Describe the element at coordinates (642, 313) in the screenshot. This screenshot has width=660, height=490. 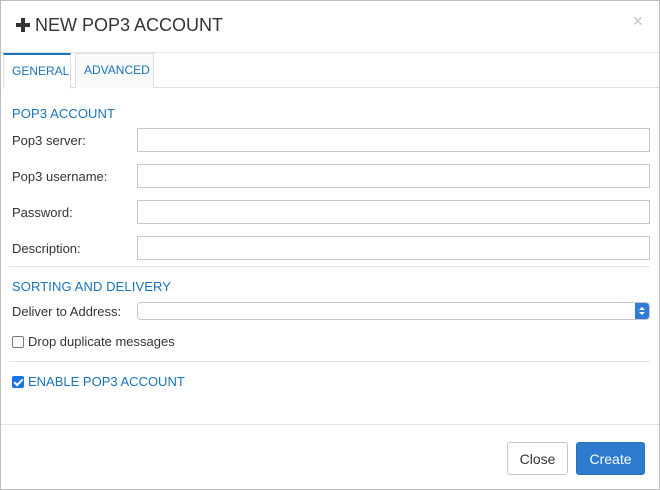
I see `arrow-down-icon` at that location.